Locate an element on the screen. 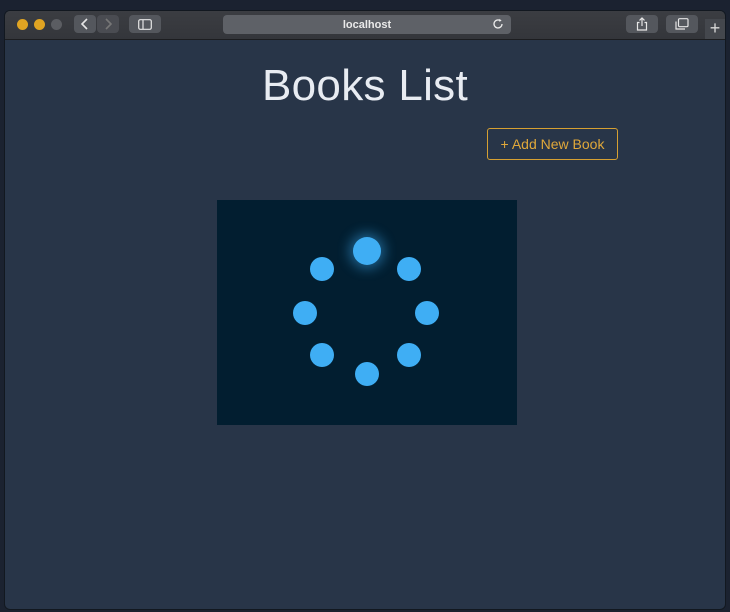  page-title: Books List is located at coordinates (365, 85).